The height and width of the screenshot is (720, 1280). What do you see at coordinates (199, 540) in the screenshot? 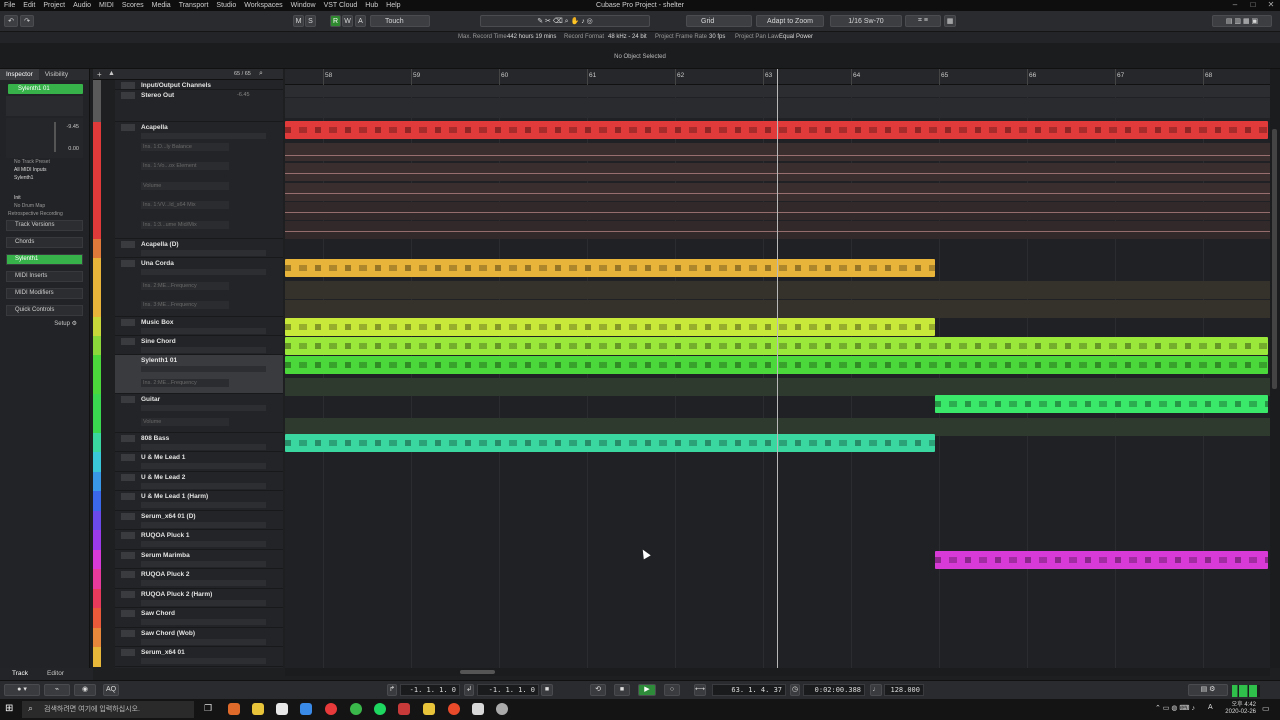
I see `track-row: RUQOA Pluck 1` at bounding box center [199, 540].